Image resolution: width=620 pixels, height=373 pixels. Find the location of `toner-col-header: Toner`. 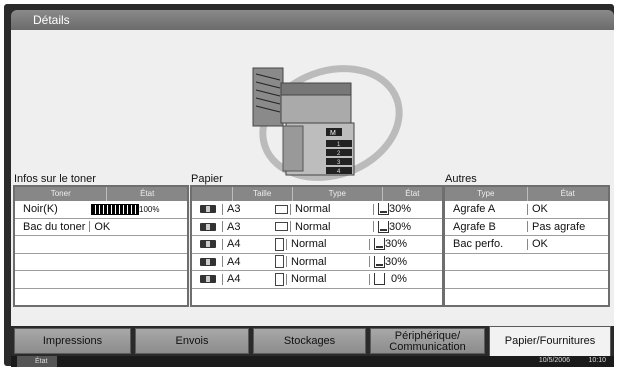

toner-col-header: Toner is located at coordinates (61, 194).